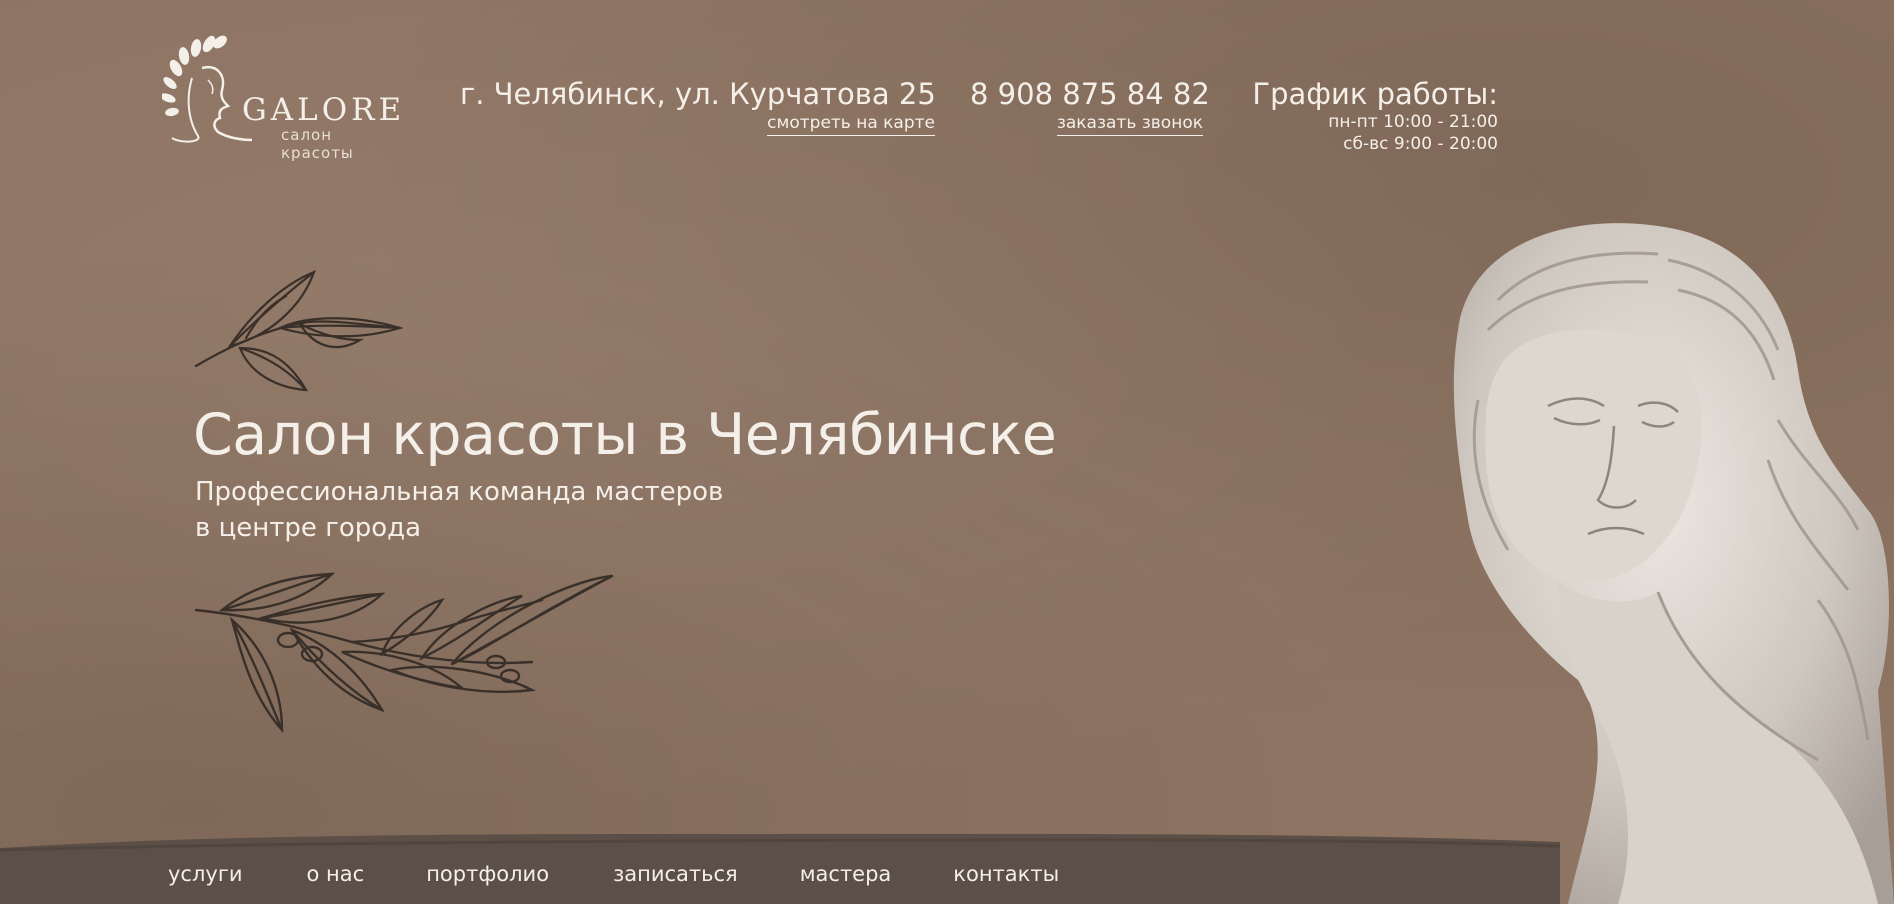  Describe the element at coordinates (675, 874) in the screenshot. I see `nav-item-booking: записаться` at that location.